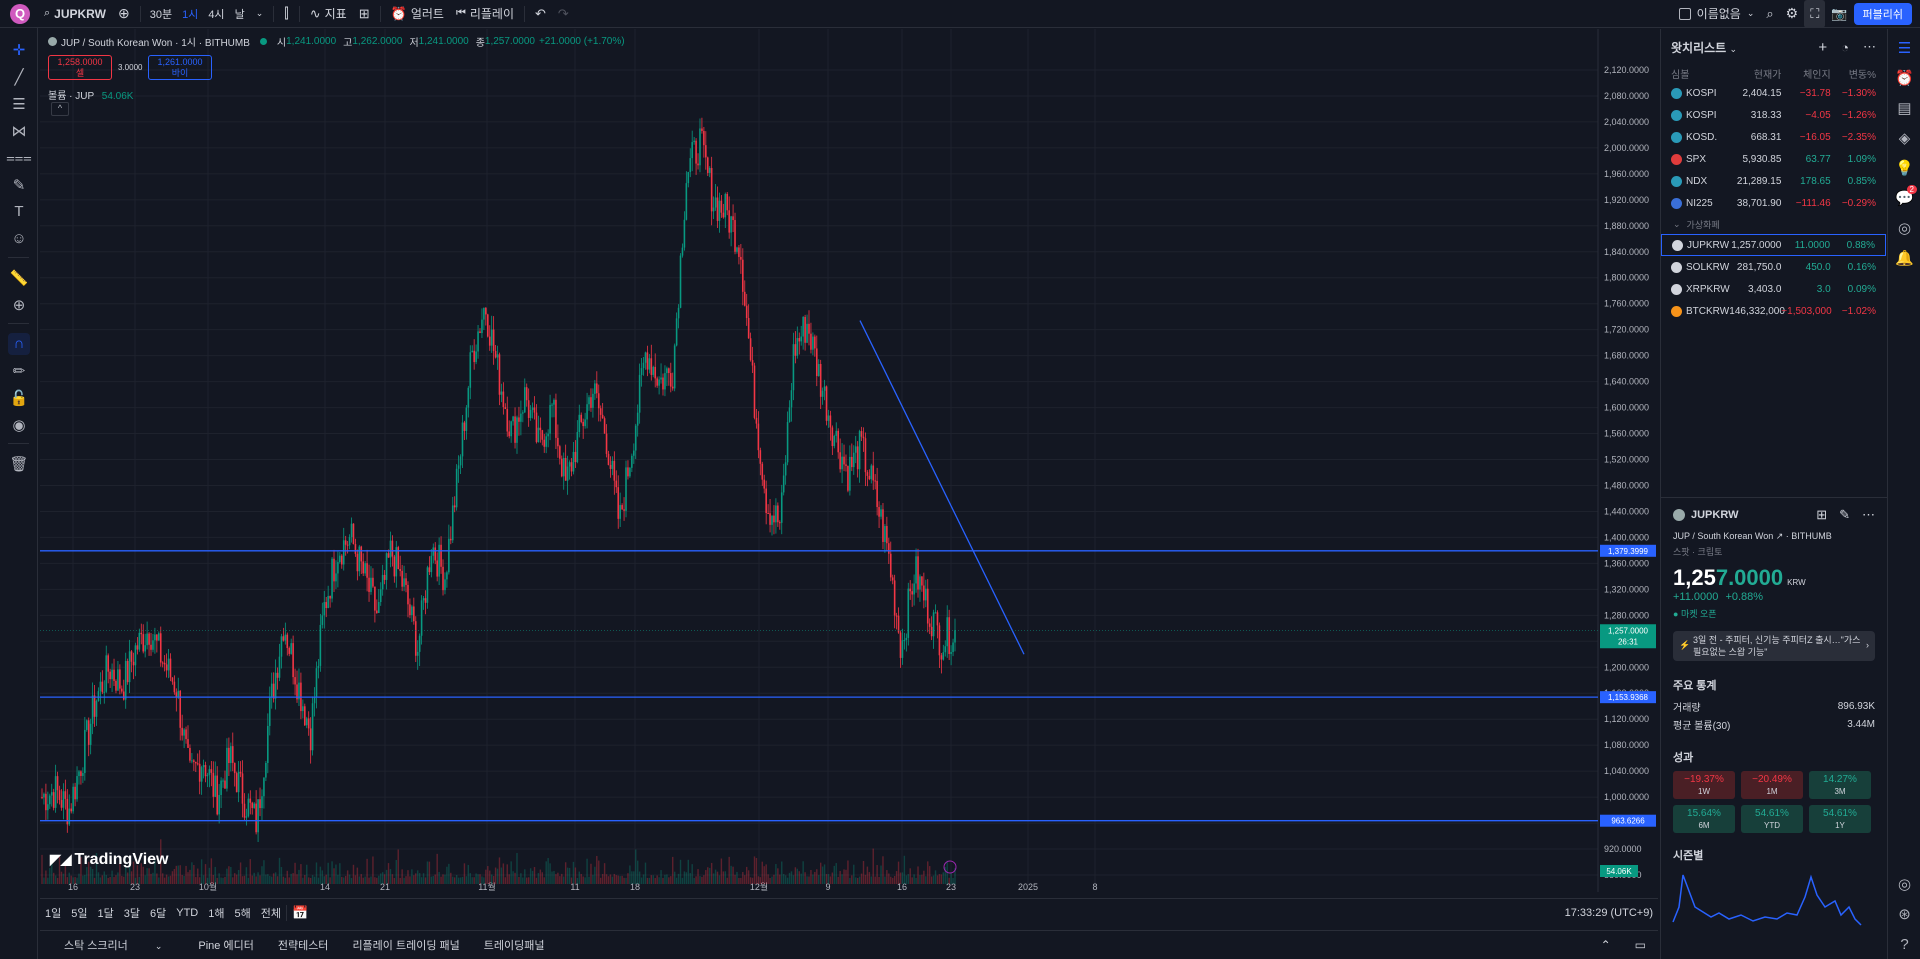 The height and width of the screenshot is (959, 1920). Describe the element at coordinates (1839, 14) in the screenshot. I see `camera-icon: 📷` at that location.